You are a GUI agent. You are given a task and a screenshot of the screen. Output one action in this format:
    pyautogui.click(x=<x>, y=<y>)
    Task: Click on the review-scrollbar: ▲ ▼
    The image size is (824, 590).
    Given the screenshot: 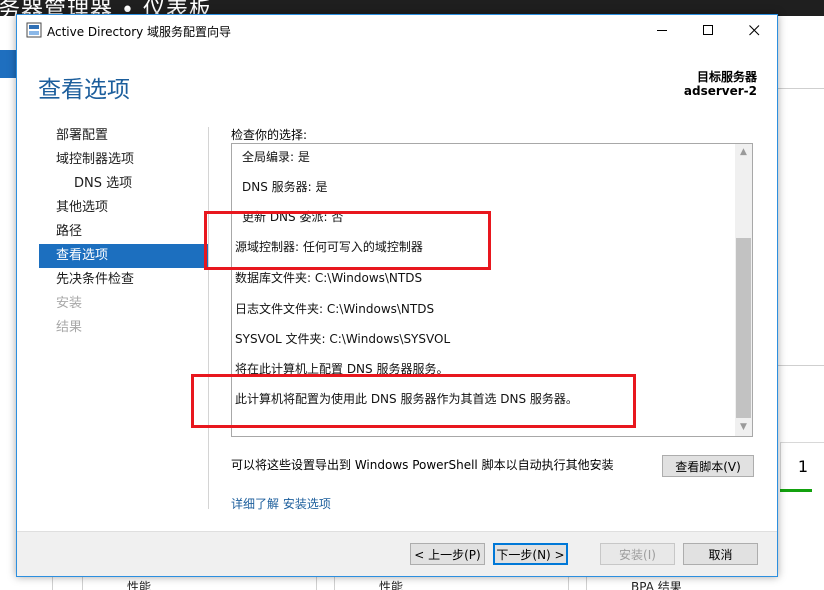 What is the action you would take?
    pyautogui.click(x=743, y=290)
    